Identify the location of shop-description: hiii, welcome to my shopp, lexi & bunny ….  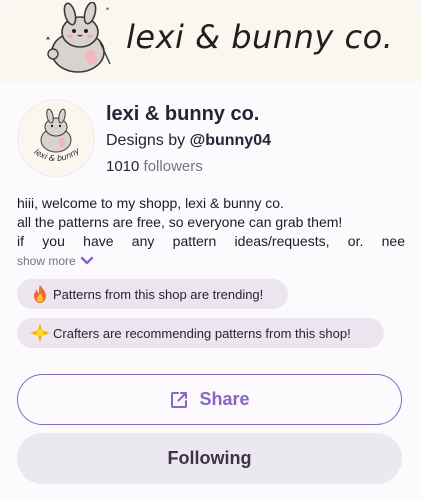
(211, 222).